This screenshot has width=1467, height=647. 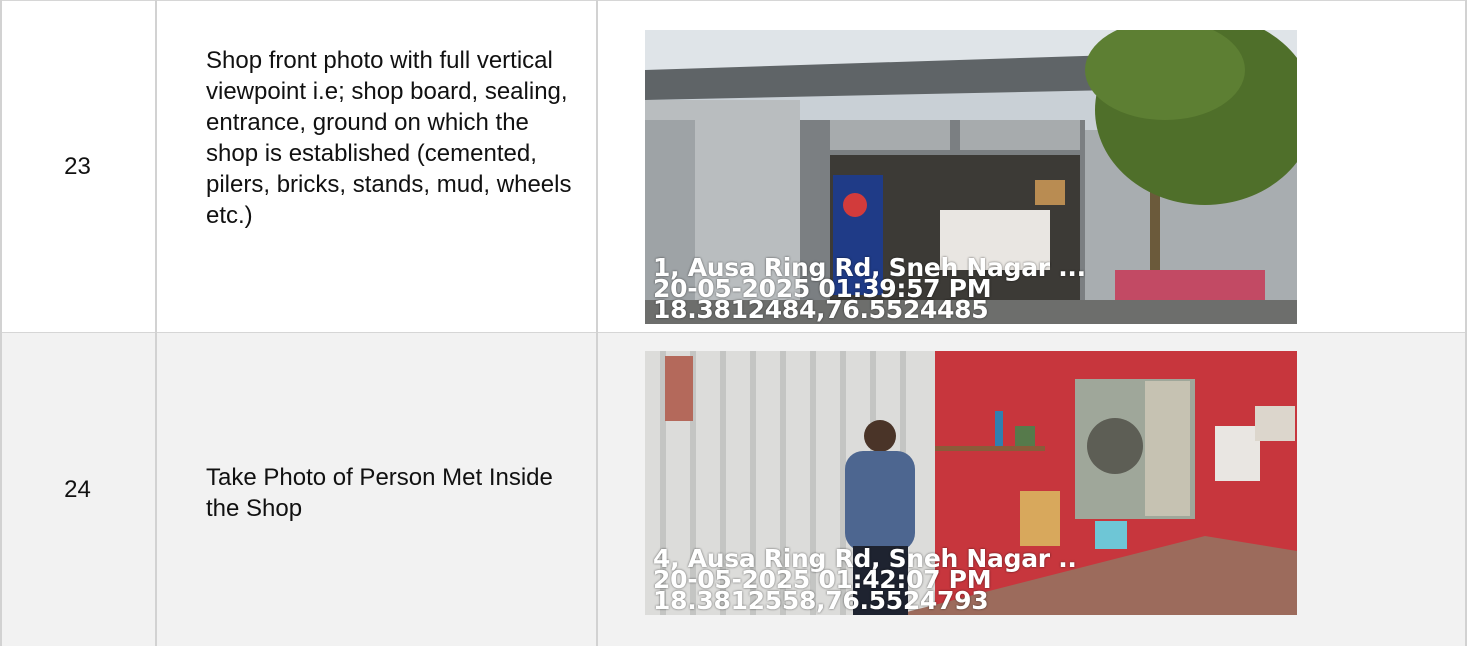 What do you see at coordinates (821, 600) in the screenshot?
I see `photo-coordinates: 18.3812558,76.5524793` at bounding box center [821, 600].